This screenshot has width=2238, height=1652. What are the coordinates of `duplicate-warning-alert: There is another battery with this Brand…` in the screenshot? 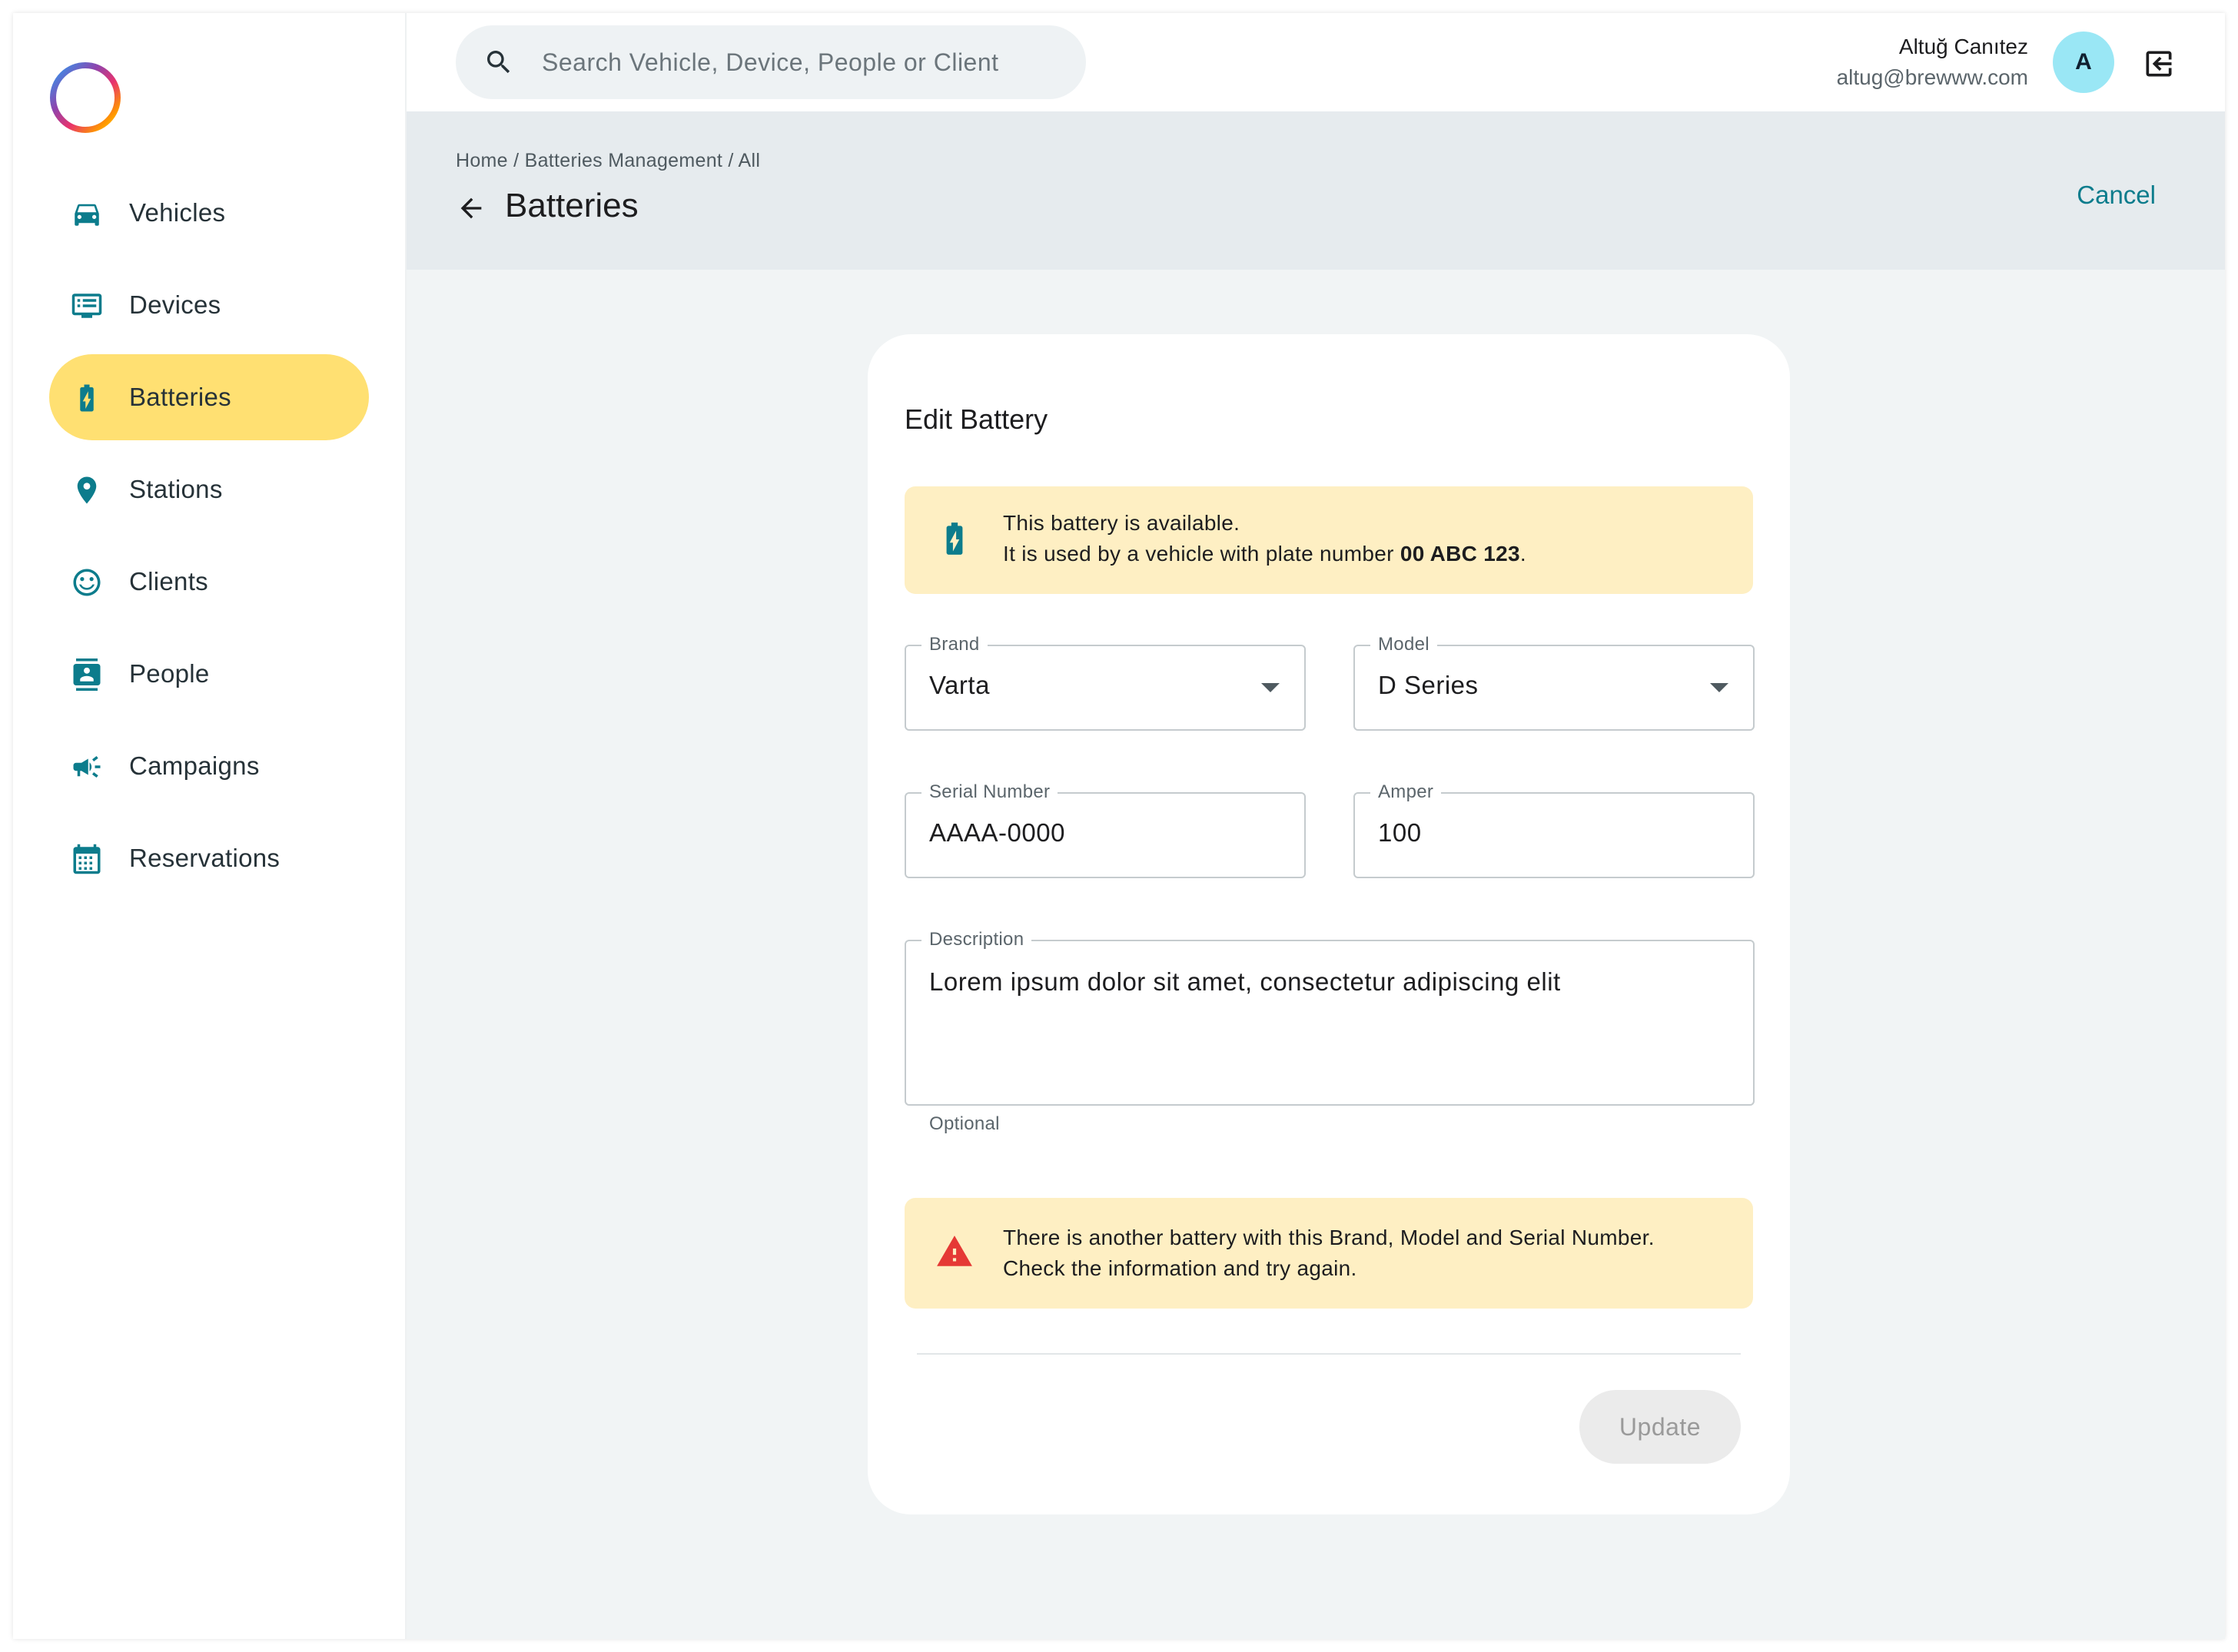 It's located at (1329, 1253).